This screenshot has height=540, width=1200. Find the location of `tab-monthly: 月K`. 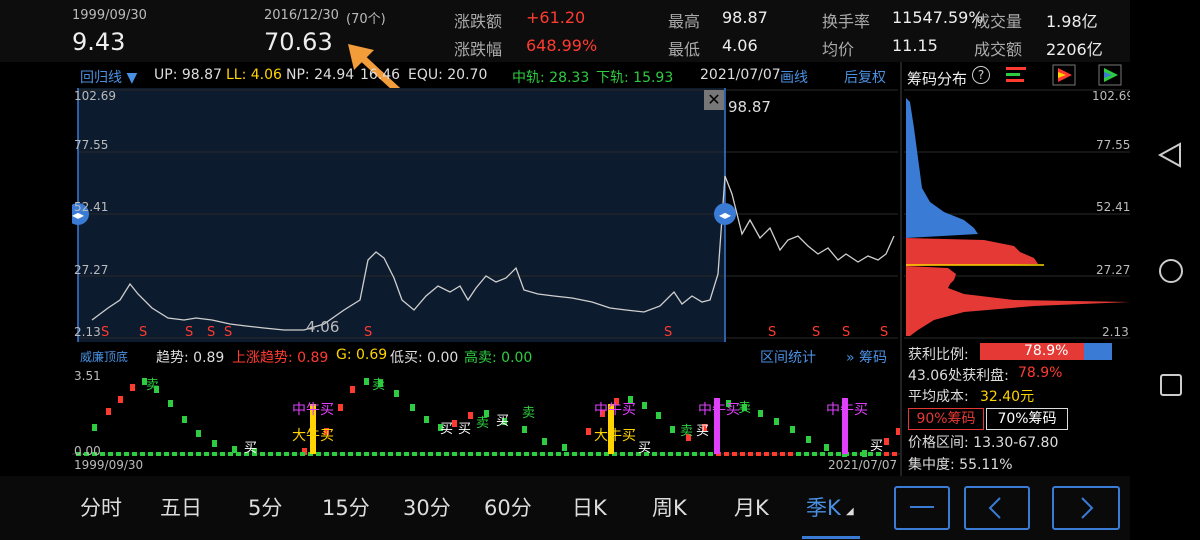

tab-monthly: 月K is located at coordinates (751, 507).